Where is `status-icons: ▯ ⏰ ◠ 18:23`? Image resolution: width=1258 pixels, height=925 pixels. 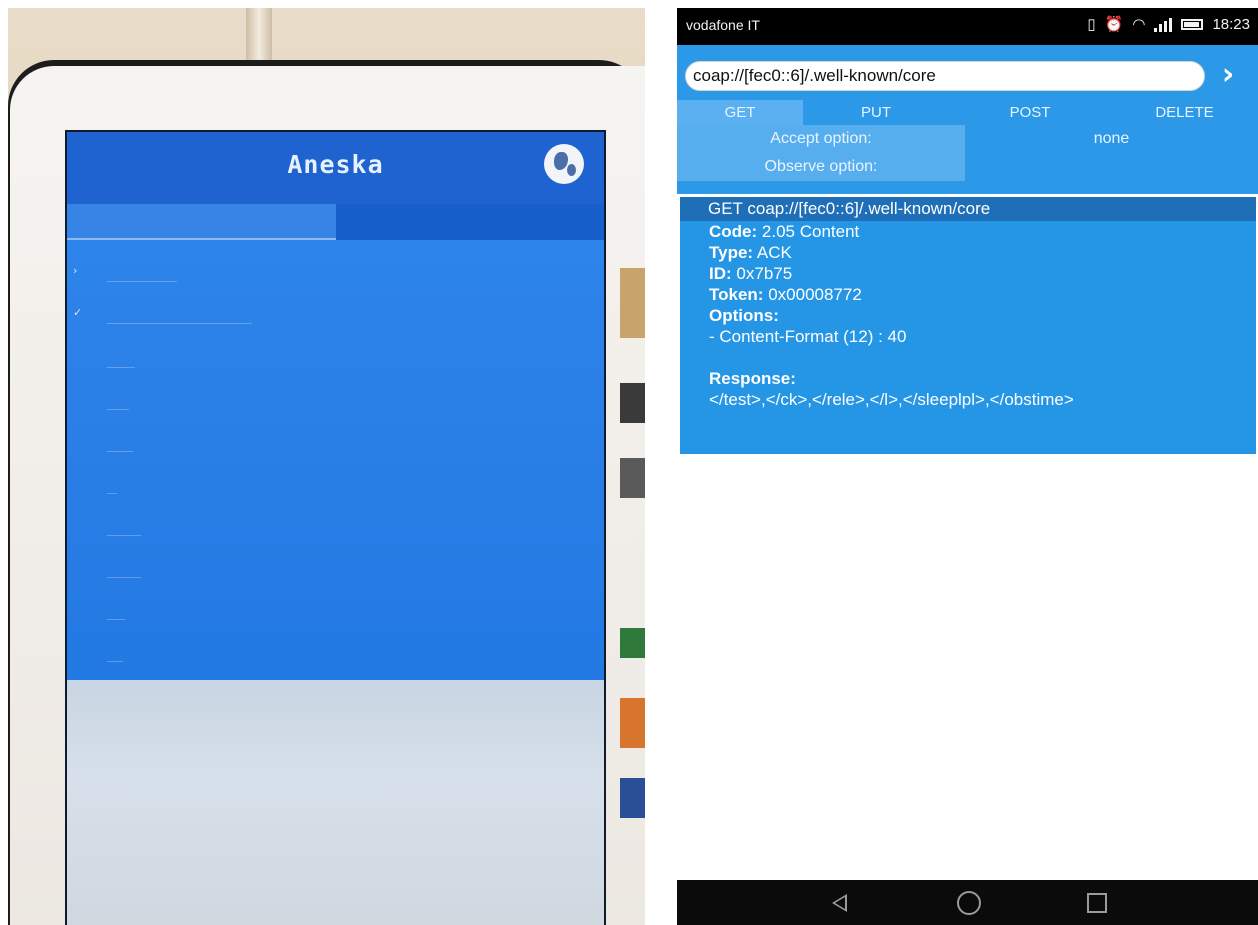 status-icons: ▯ ⏰ ◠ 18:23 is located at coordinates (1168, 24).